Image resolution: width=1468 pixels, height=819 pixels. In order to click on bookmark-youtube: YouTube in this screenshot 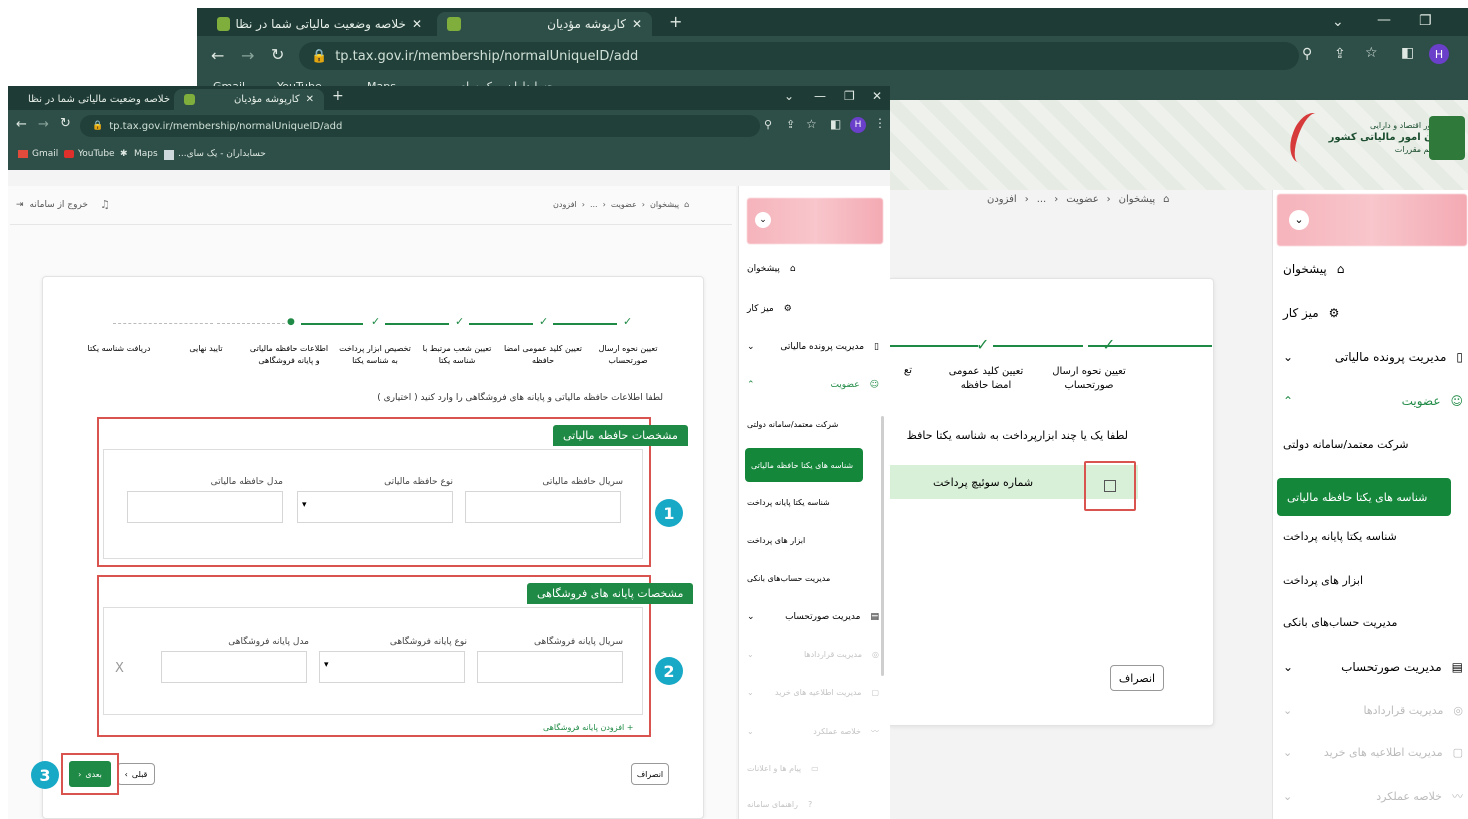, I will do `click(96, 154)`.